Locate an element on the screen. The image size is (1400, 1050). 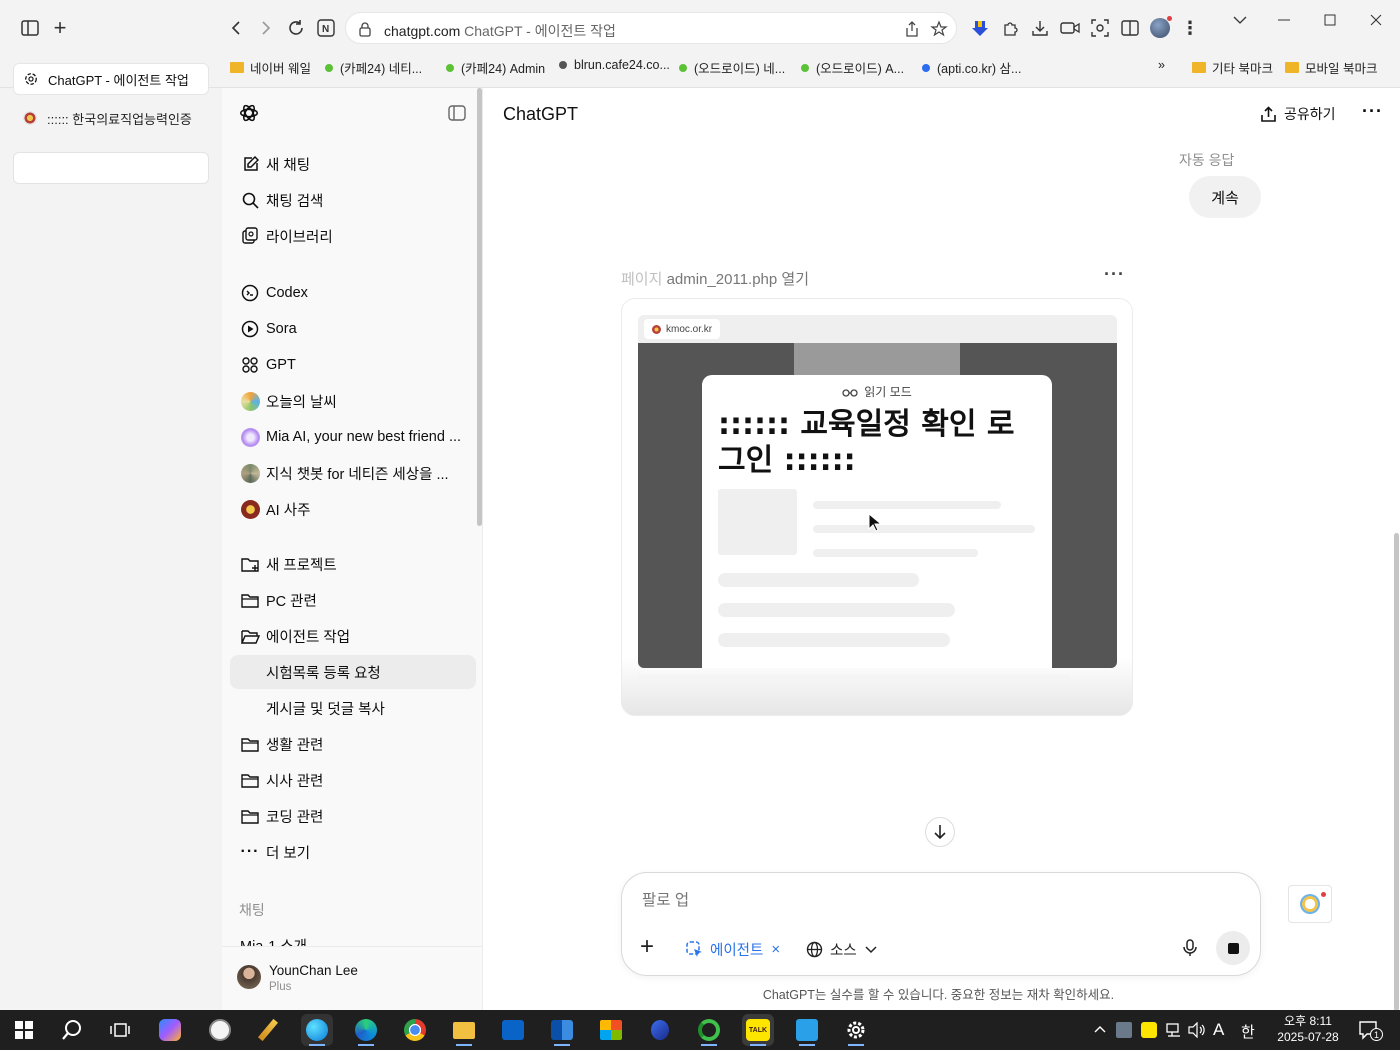
tab-chatgpt: ChatGPT - 에이전트 작업 is located at coordinates (111, 79).